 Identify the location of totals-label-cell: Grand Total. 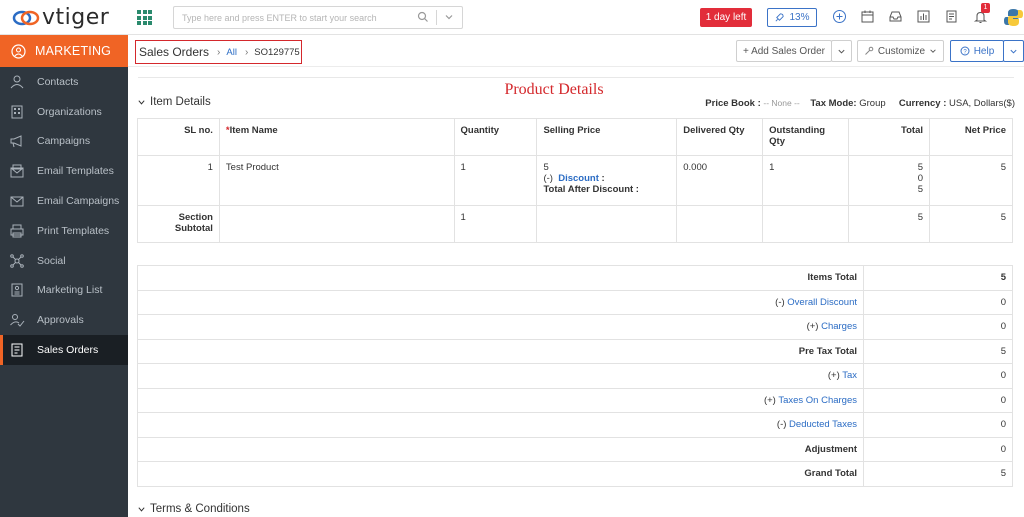
(500, 474).